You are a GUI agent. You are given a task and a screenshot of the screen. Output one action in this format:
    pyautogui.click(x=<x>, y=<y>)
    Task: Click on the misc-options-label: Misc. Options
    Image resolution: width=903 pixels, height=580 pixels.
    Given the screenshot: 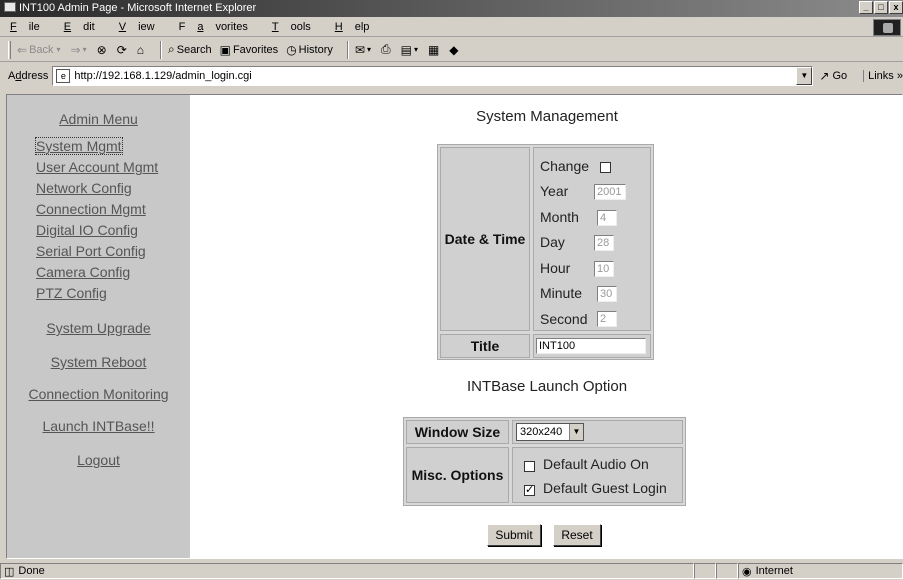 What is the action you would take?
    pyautogui.click(x=457, y=475)
    